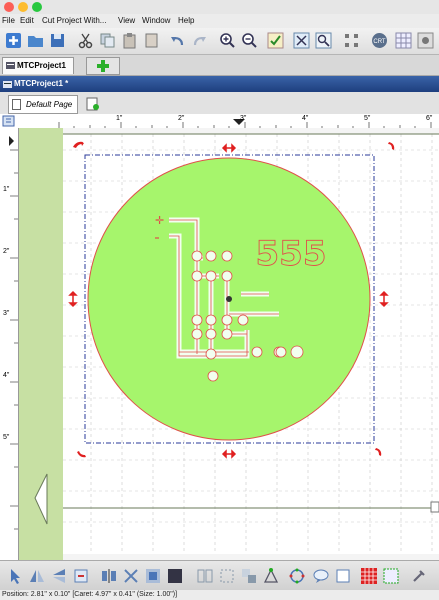  I want to click on vruler-label-1: 1", so click(6, 189).